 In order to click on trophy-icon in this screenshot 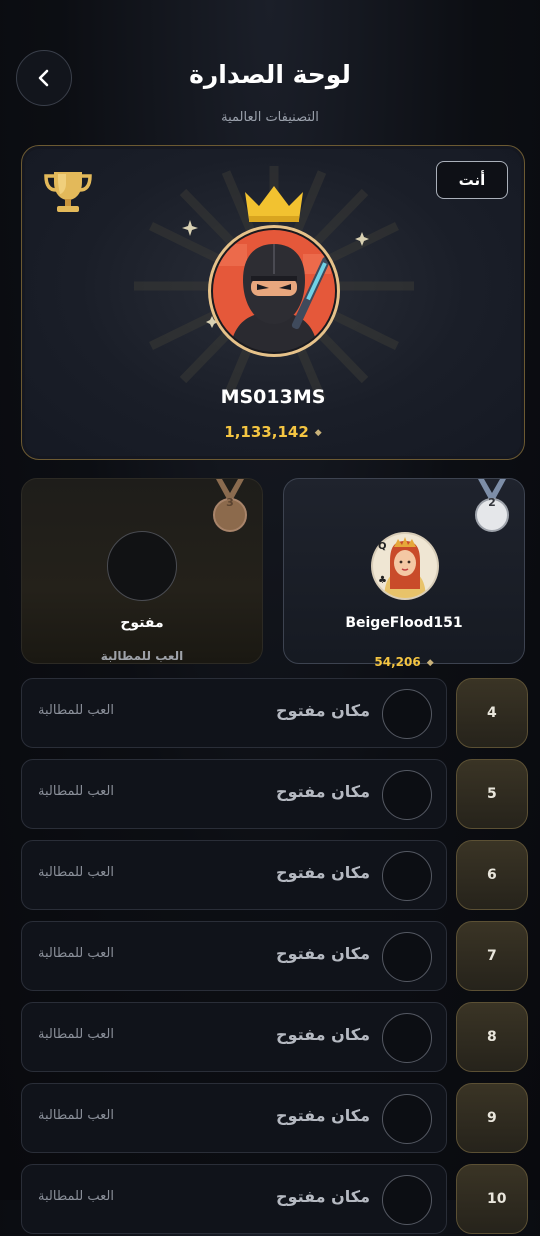, I will do `click(68, 192)`.